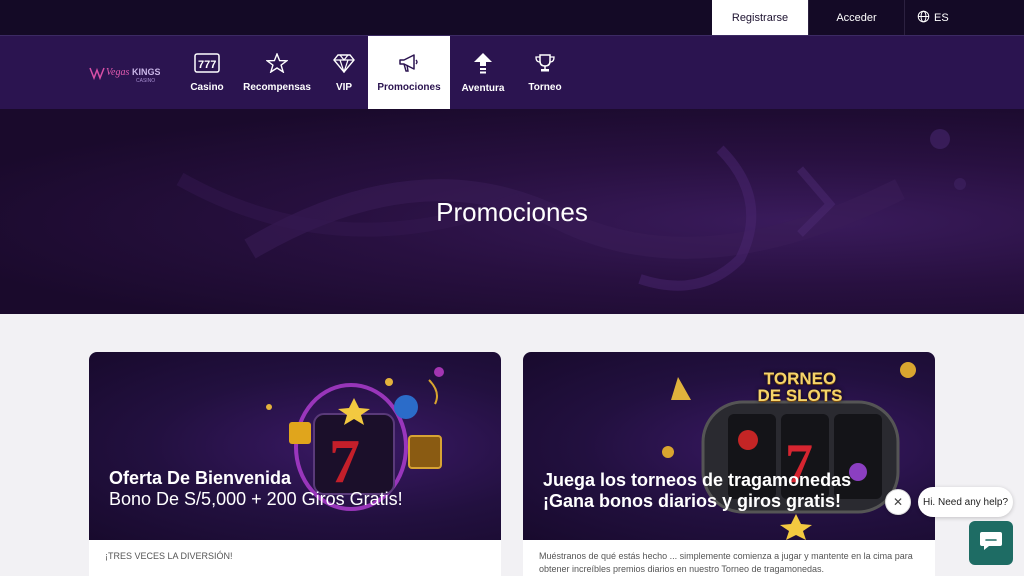 Image resolution: width=1024 pixels, height=576 pixels. What do you see at coordinates (512, 17) in the screenshot?
I see `top-bar: Registrarse Acceder ES` at bounding box center [512, 17].